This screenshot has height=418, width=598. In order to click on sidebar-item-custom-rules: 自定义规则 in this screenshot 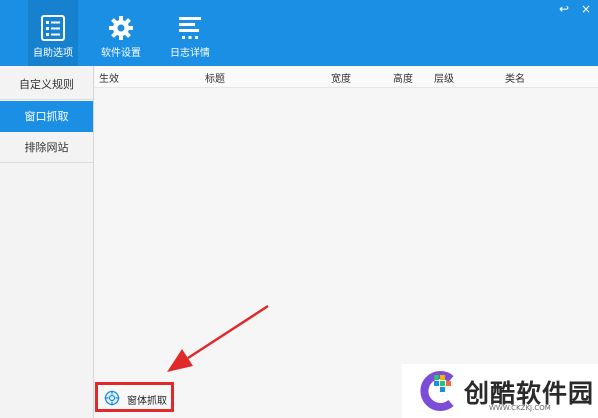, I will do `click(46, 84)`.